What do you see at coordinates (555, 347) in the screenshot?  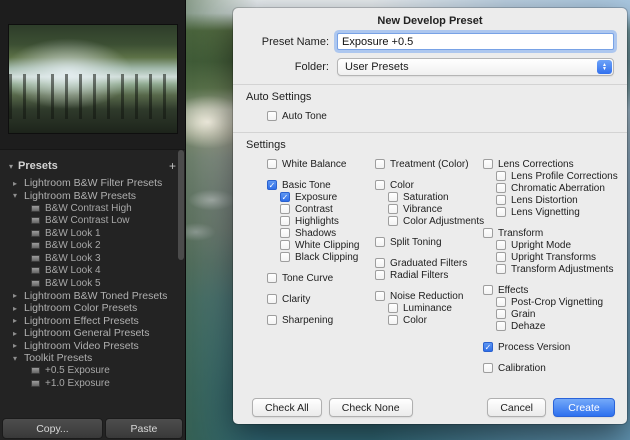 I see `checkbox-process-version: ✓ Process Version` at bounding box center [555, 347].